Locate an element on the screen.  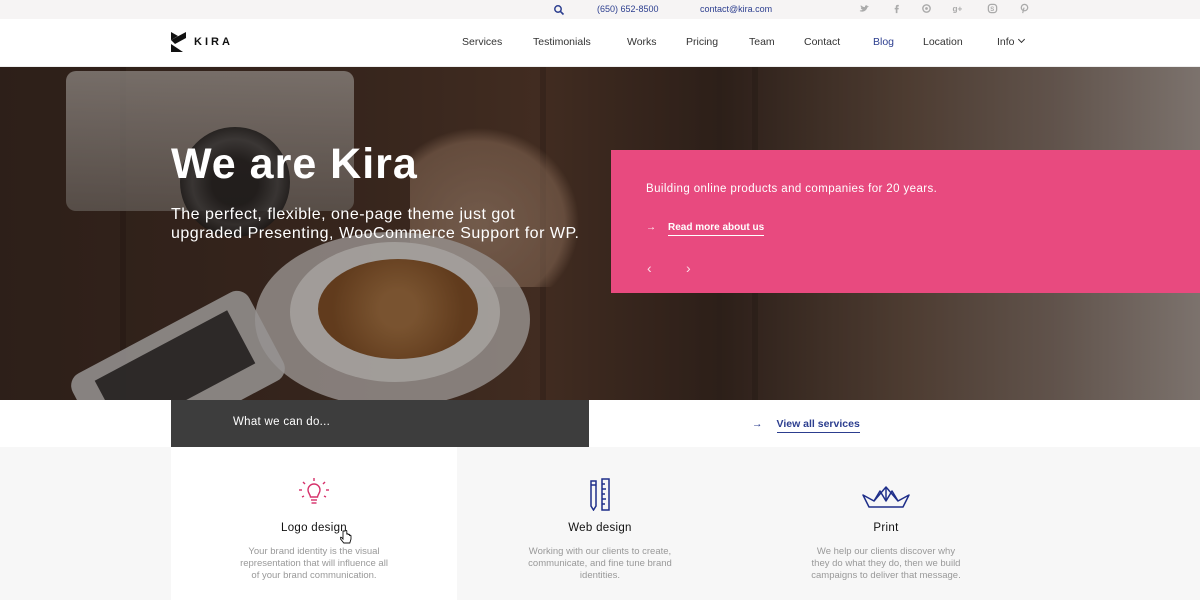
nav-works: Works is located at coordinates (642, 42).